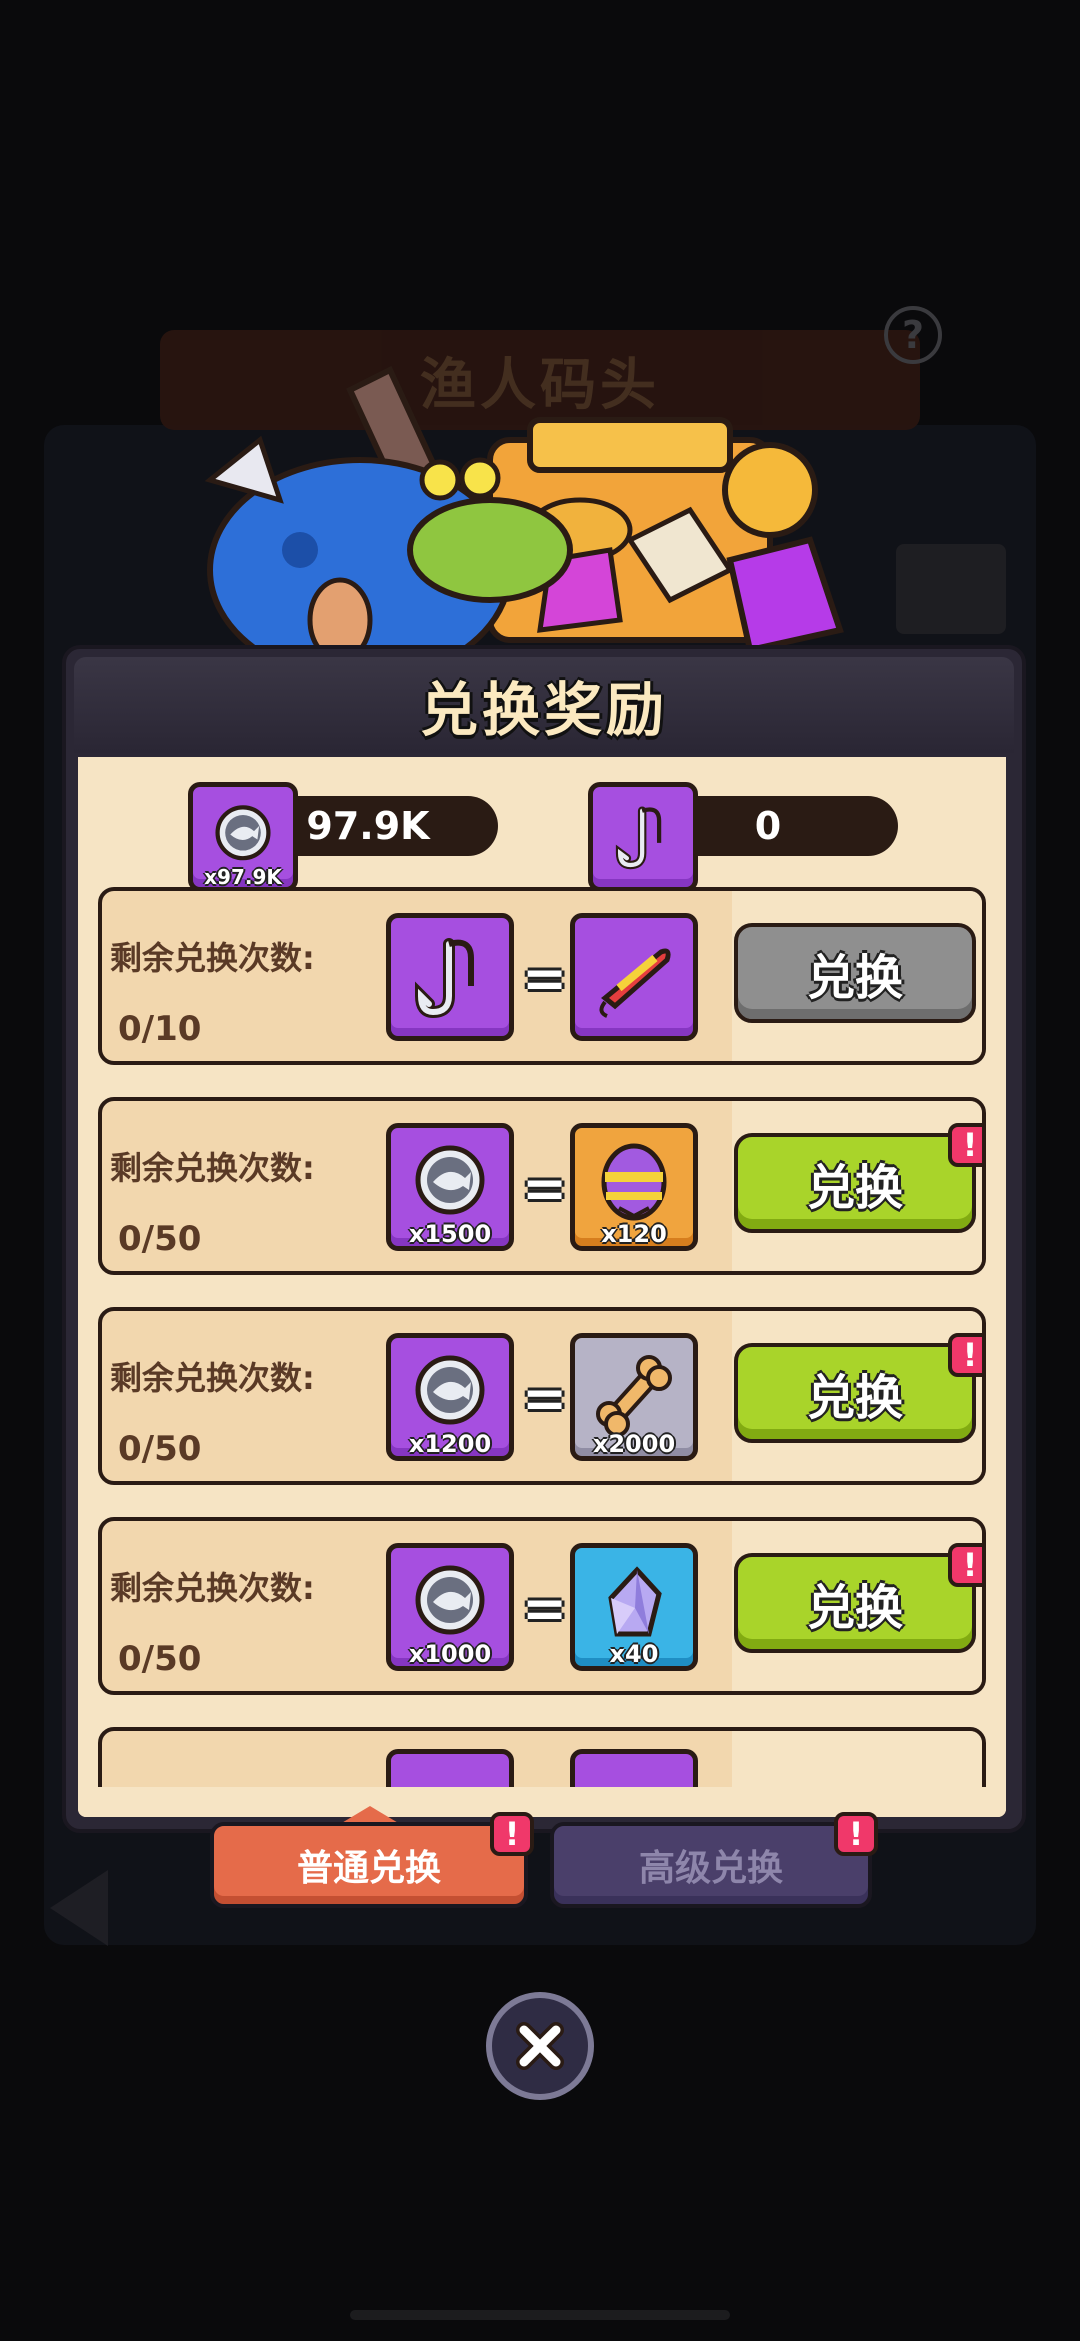  Describe the element at coordinates (634, 977) in the screenshot. I see `fishing-lure-icon` at that location.